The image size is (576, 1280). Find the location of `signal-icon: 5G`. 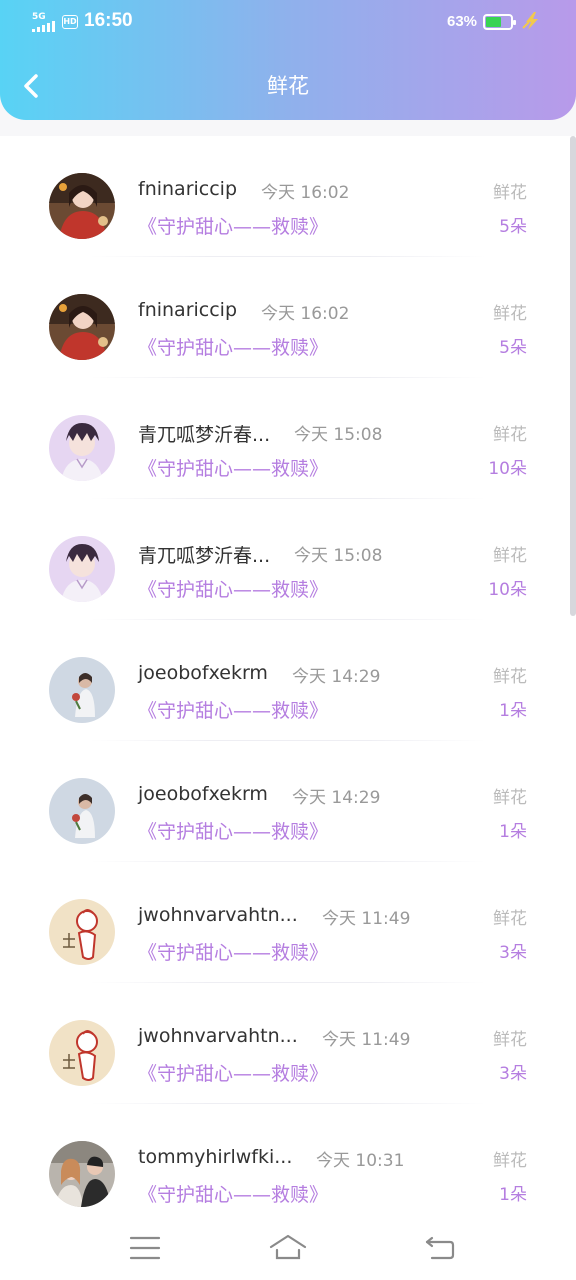

signal-icon: 5G is located at coordinates (47, 22).